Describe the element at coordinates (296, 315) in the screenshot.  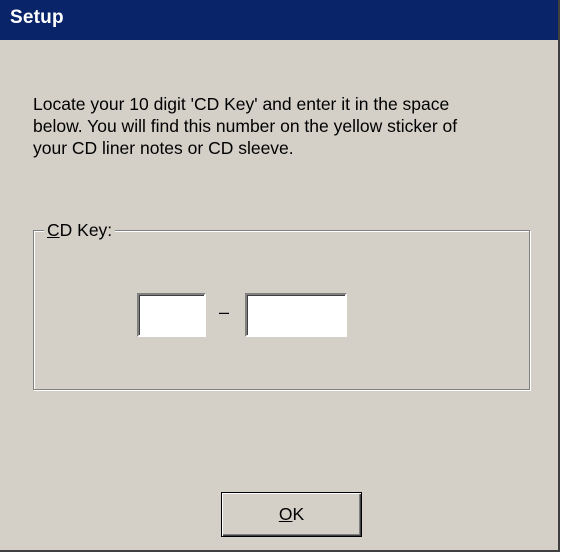
I see `cd-key-part2-input` at that location.